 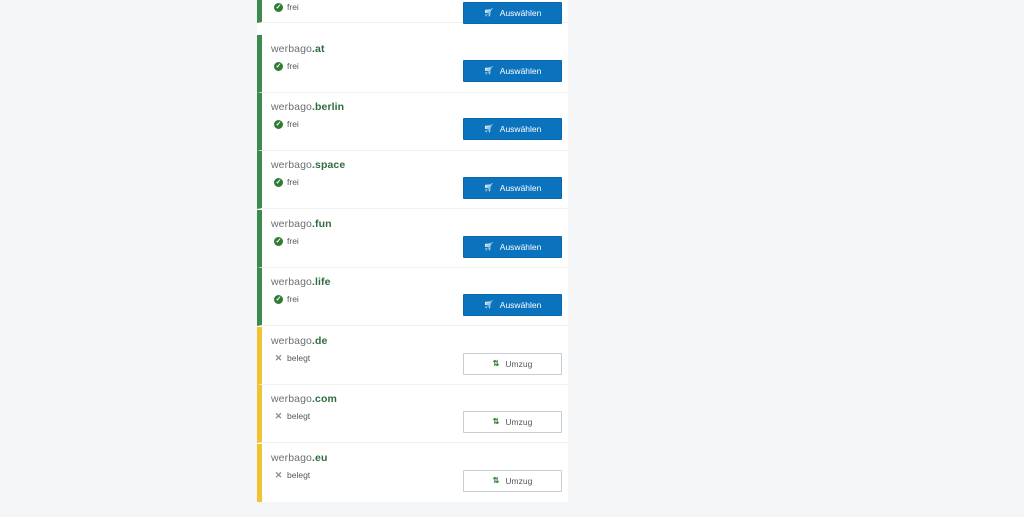 I want to click on domain-row: werbago.com ✕ belegt ⇅ Umzug, so click(x=412, y=414).